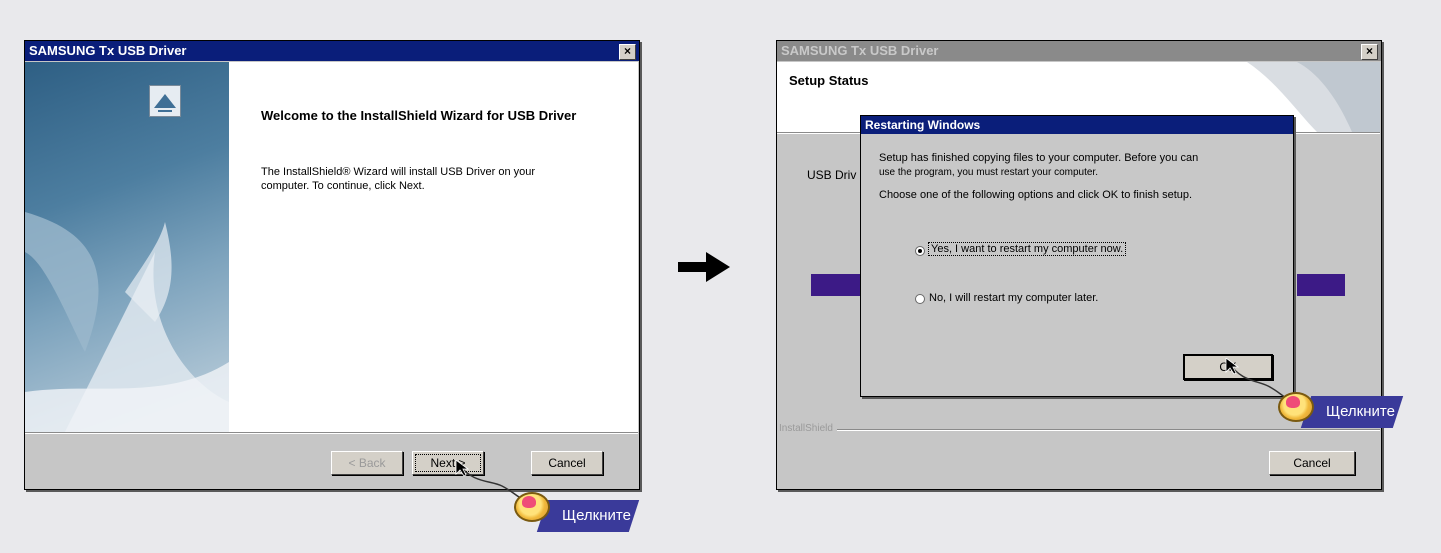  I want to click on click-callout-right-label: Щелкните, so click(1360, 411).